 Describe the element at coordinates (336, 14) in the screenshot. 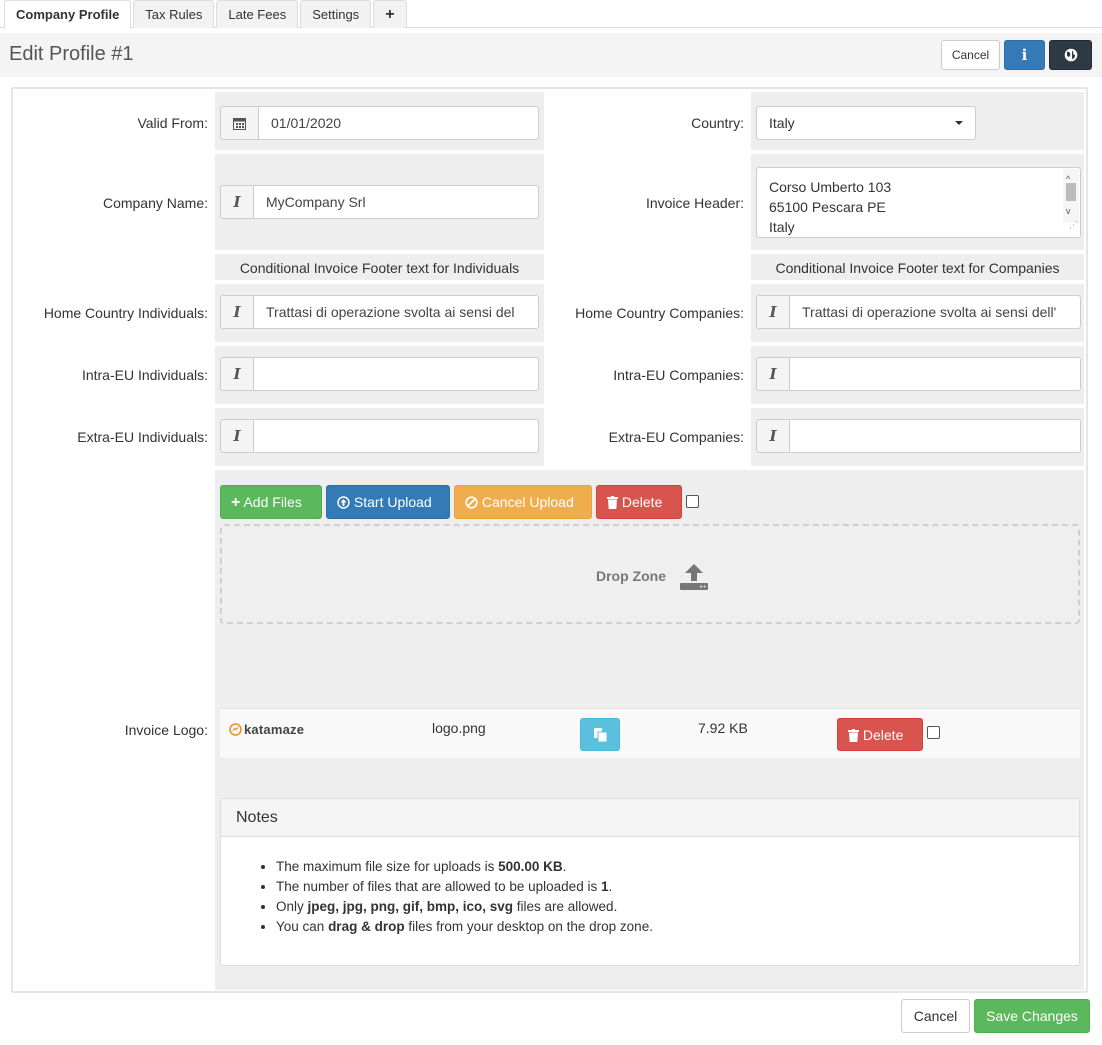

I see `tab-settings: Settings` at that location.